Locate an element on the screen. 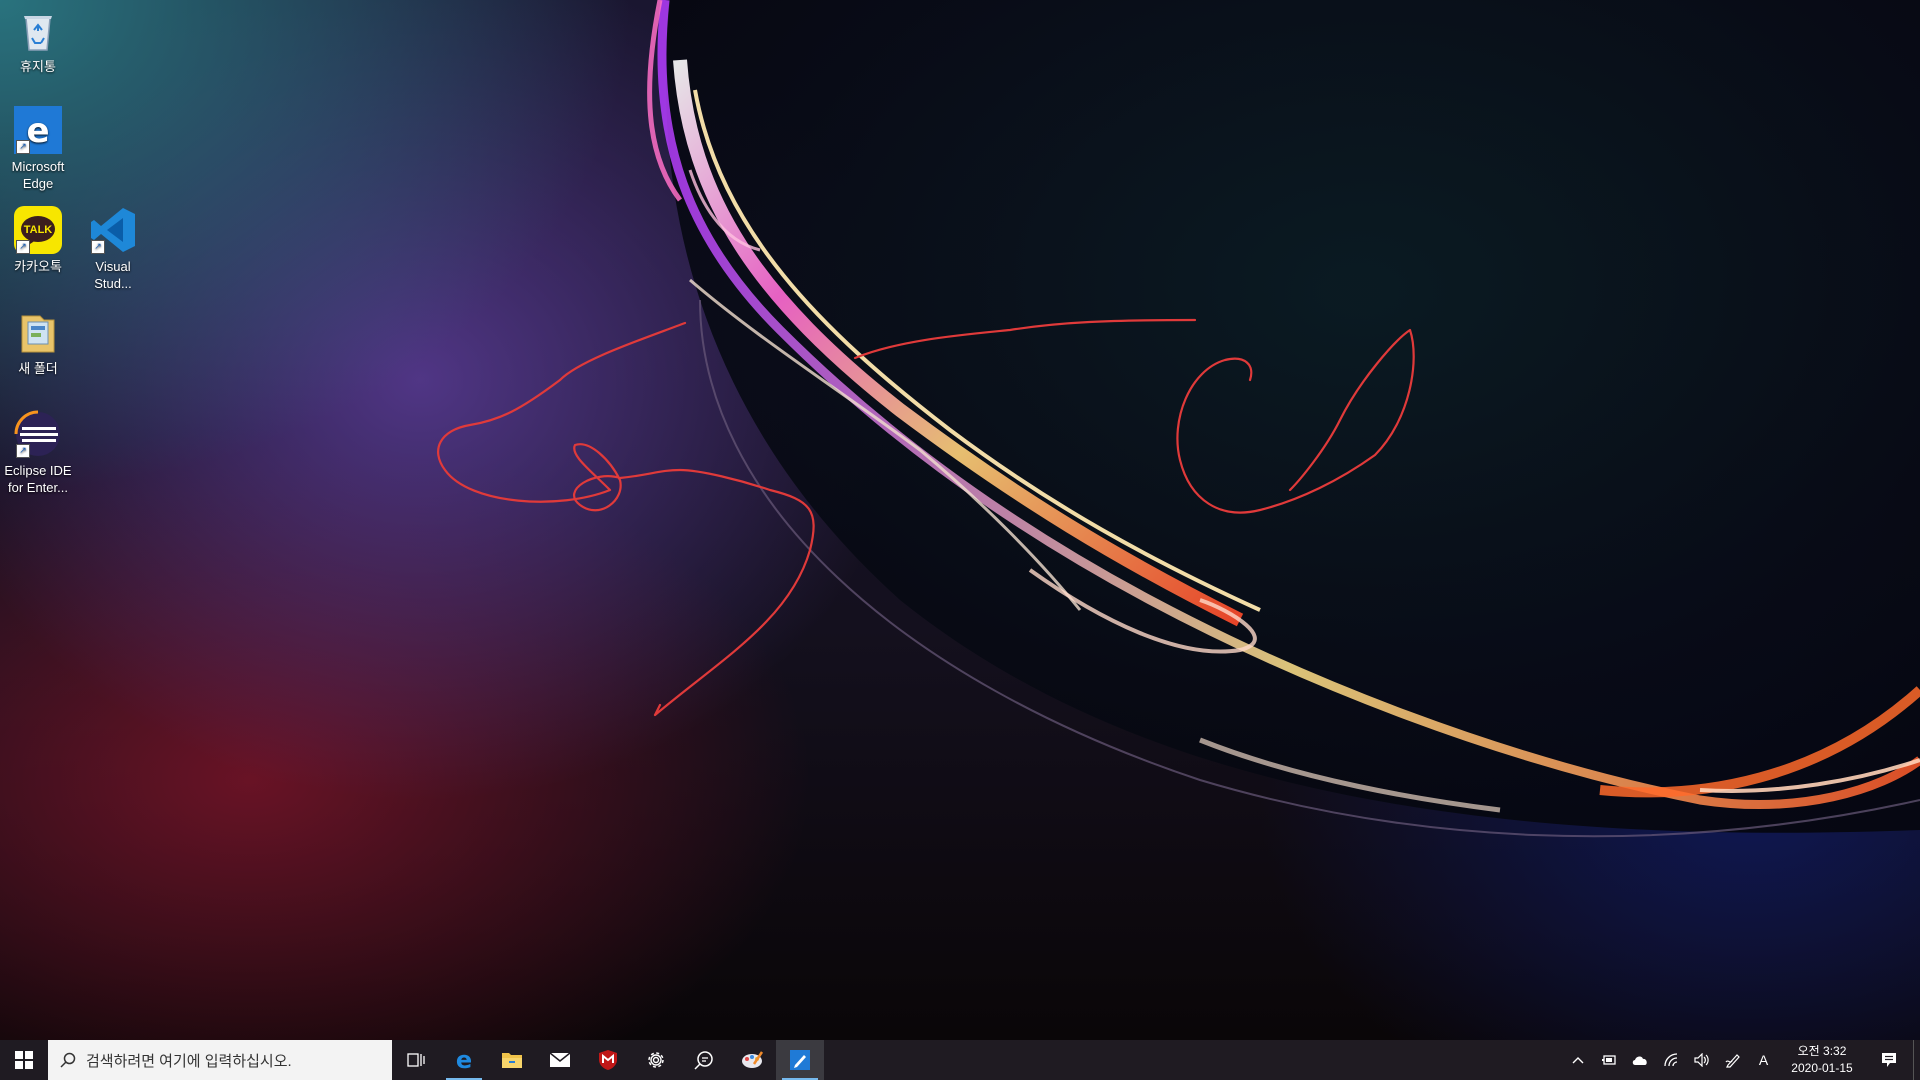 The image size is (1920, 1080). edge-icon: e is located at coordinates (464, 1060).